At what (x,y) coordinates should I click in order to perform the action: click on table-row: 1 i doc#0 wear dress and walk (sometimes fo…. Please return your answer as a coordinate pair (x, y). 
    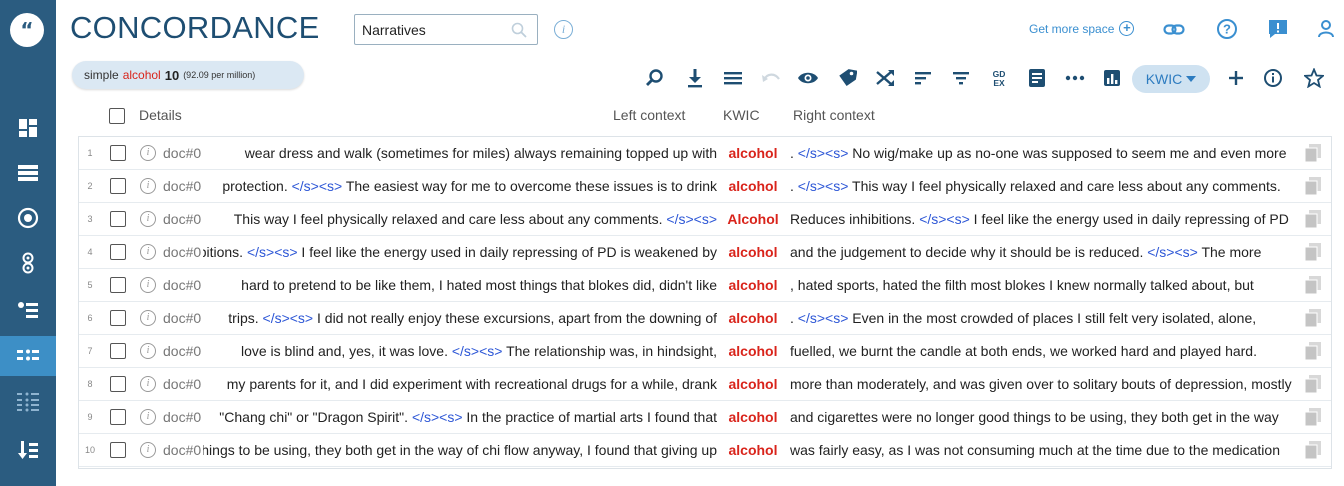
    Looking at the image, I should click on (705, 153).